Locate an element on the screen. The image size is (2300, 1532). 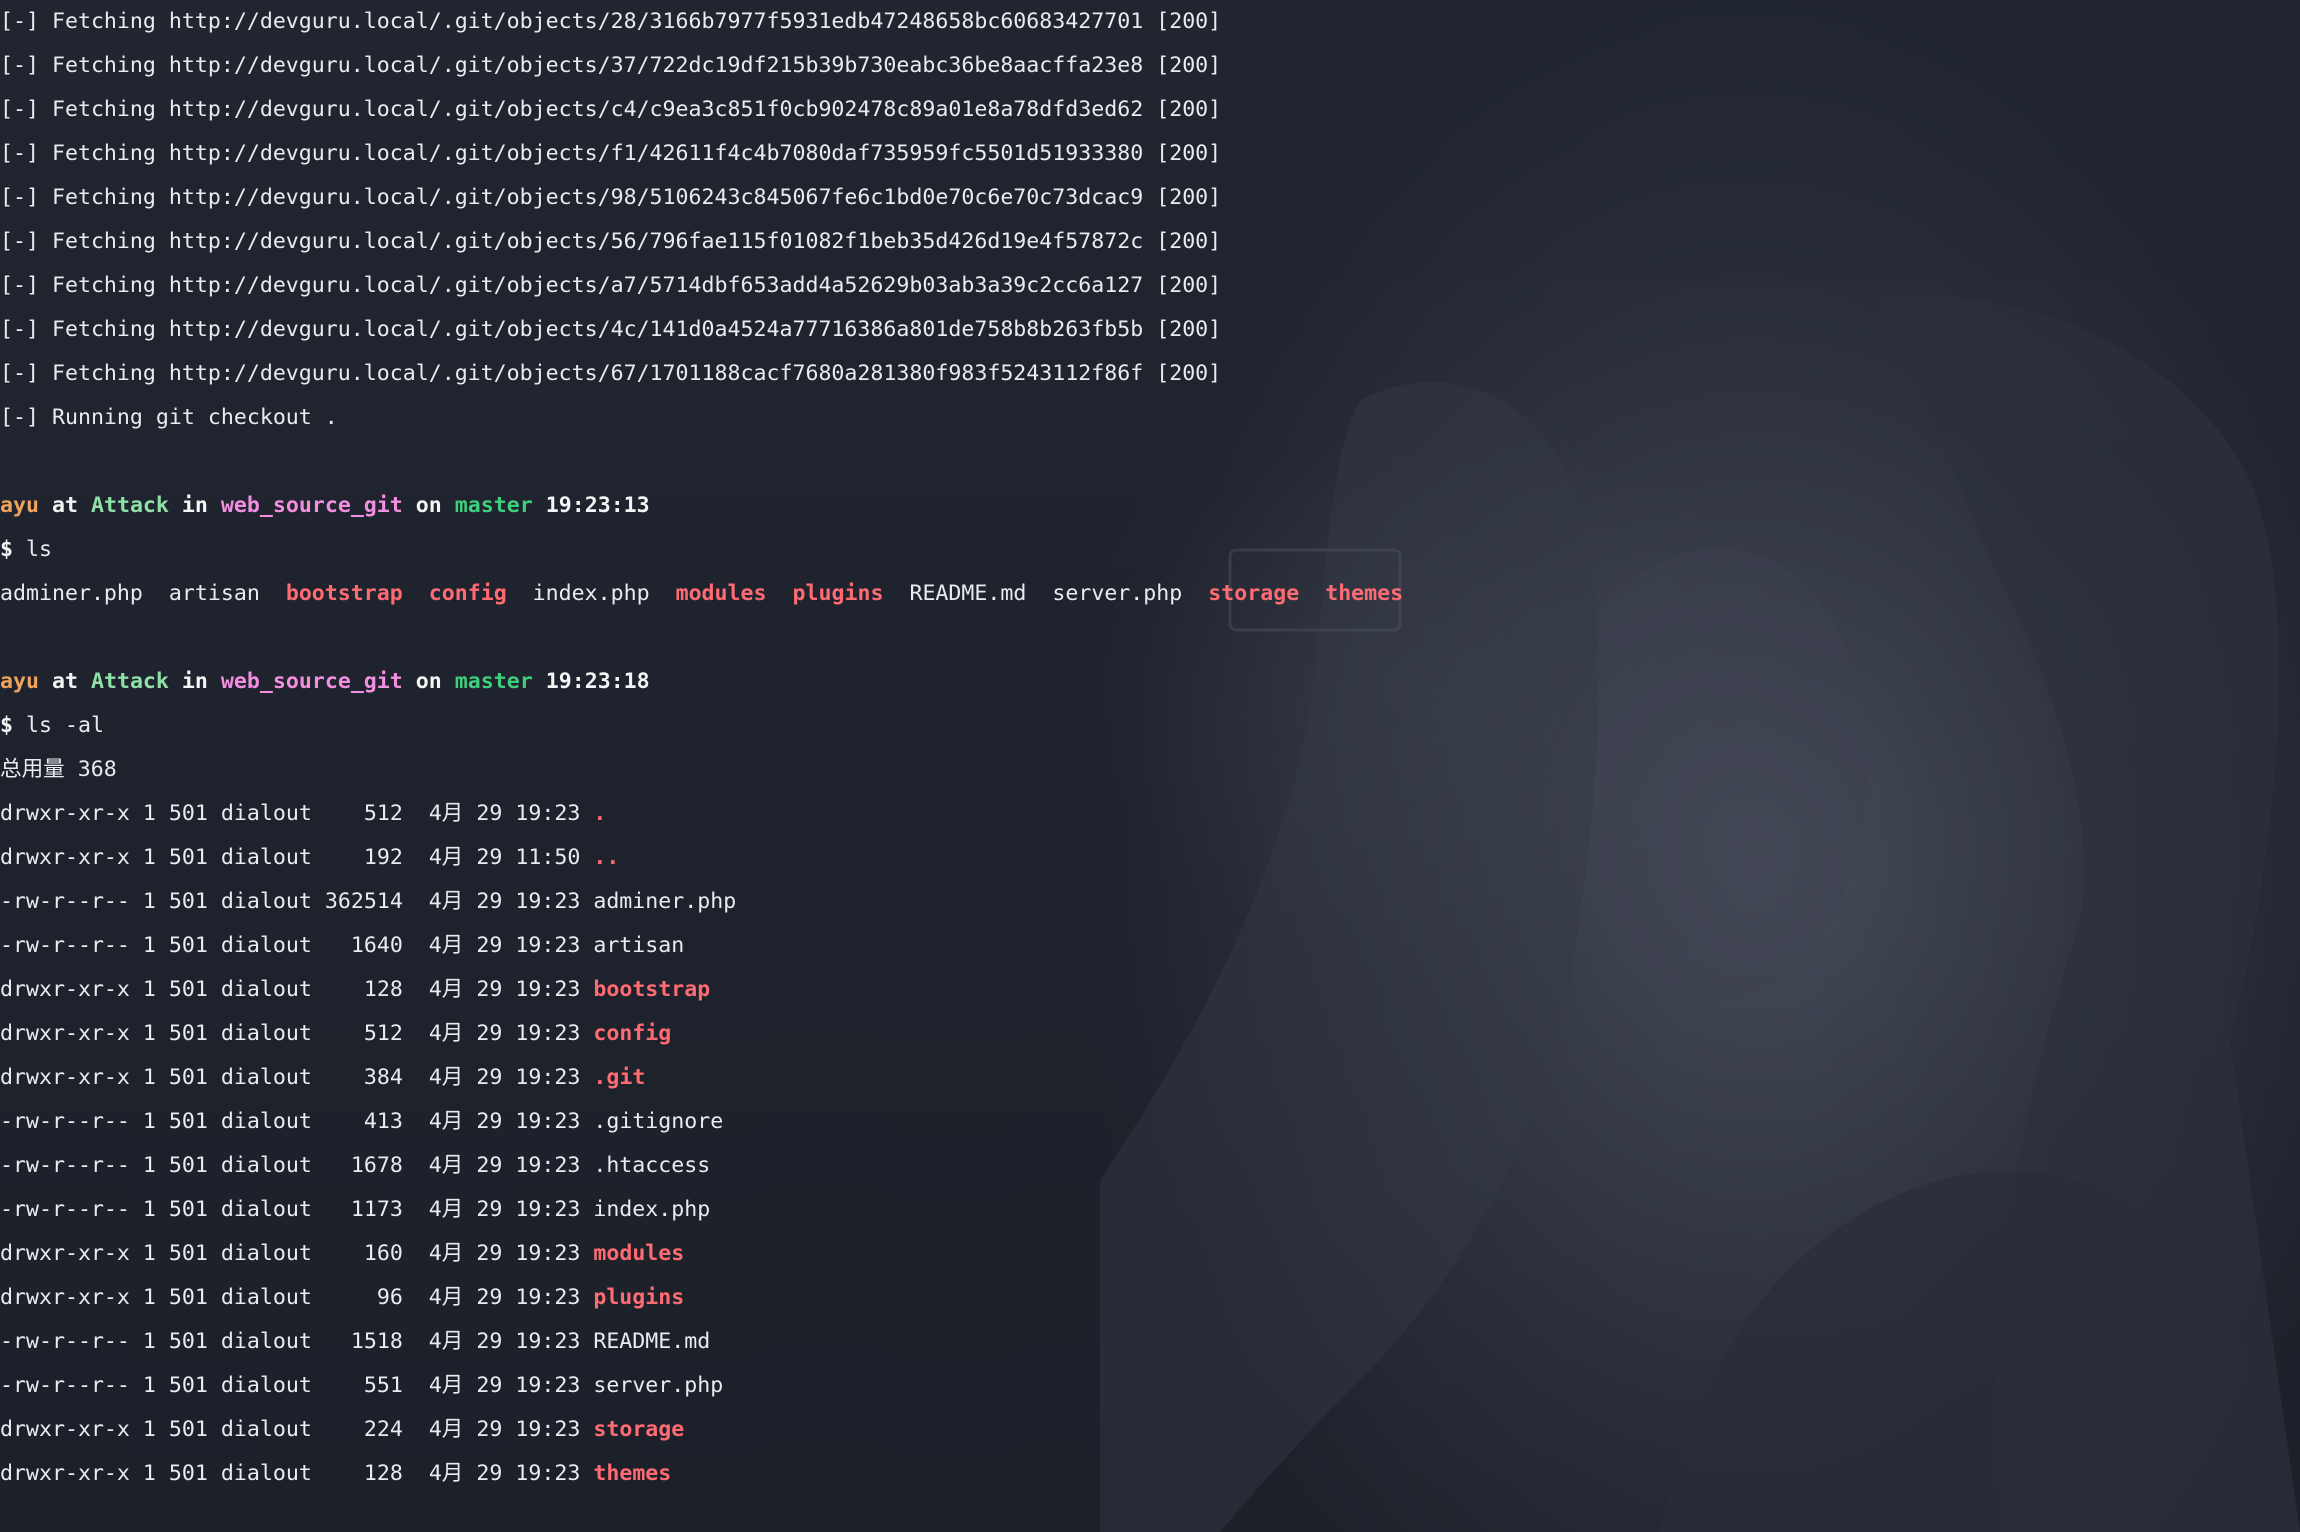
command-text: ls -al is located at coordinates (65, 725).